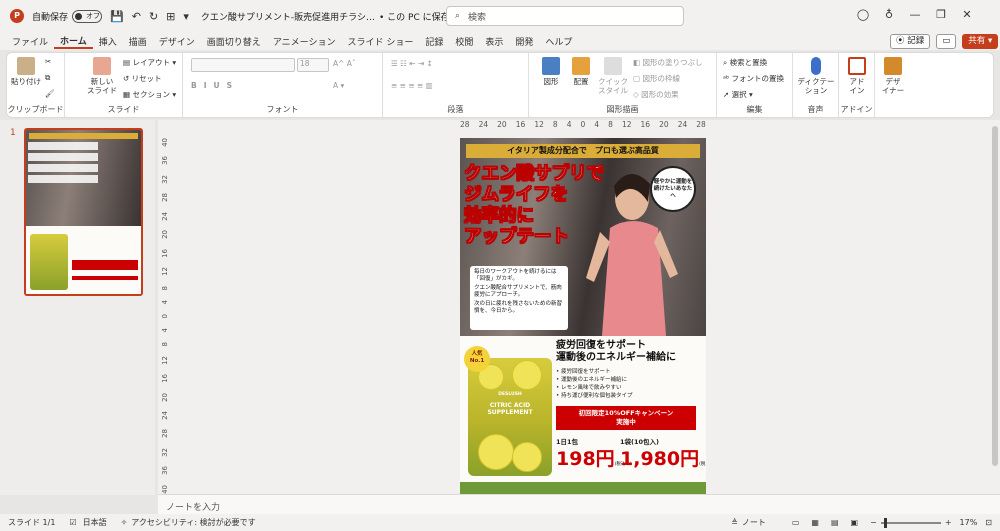 Image resolution: width=1000 pixels, height=531 pixels. Describe the element at coordinates (412, 85) in the screenshot. I see `align-icons: ≡ ≡ ≡ ≡ ▥` at that location.